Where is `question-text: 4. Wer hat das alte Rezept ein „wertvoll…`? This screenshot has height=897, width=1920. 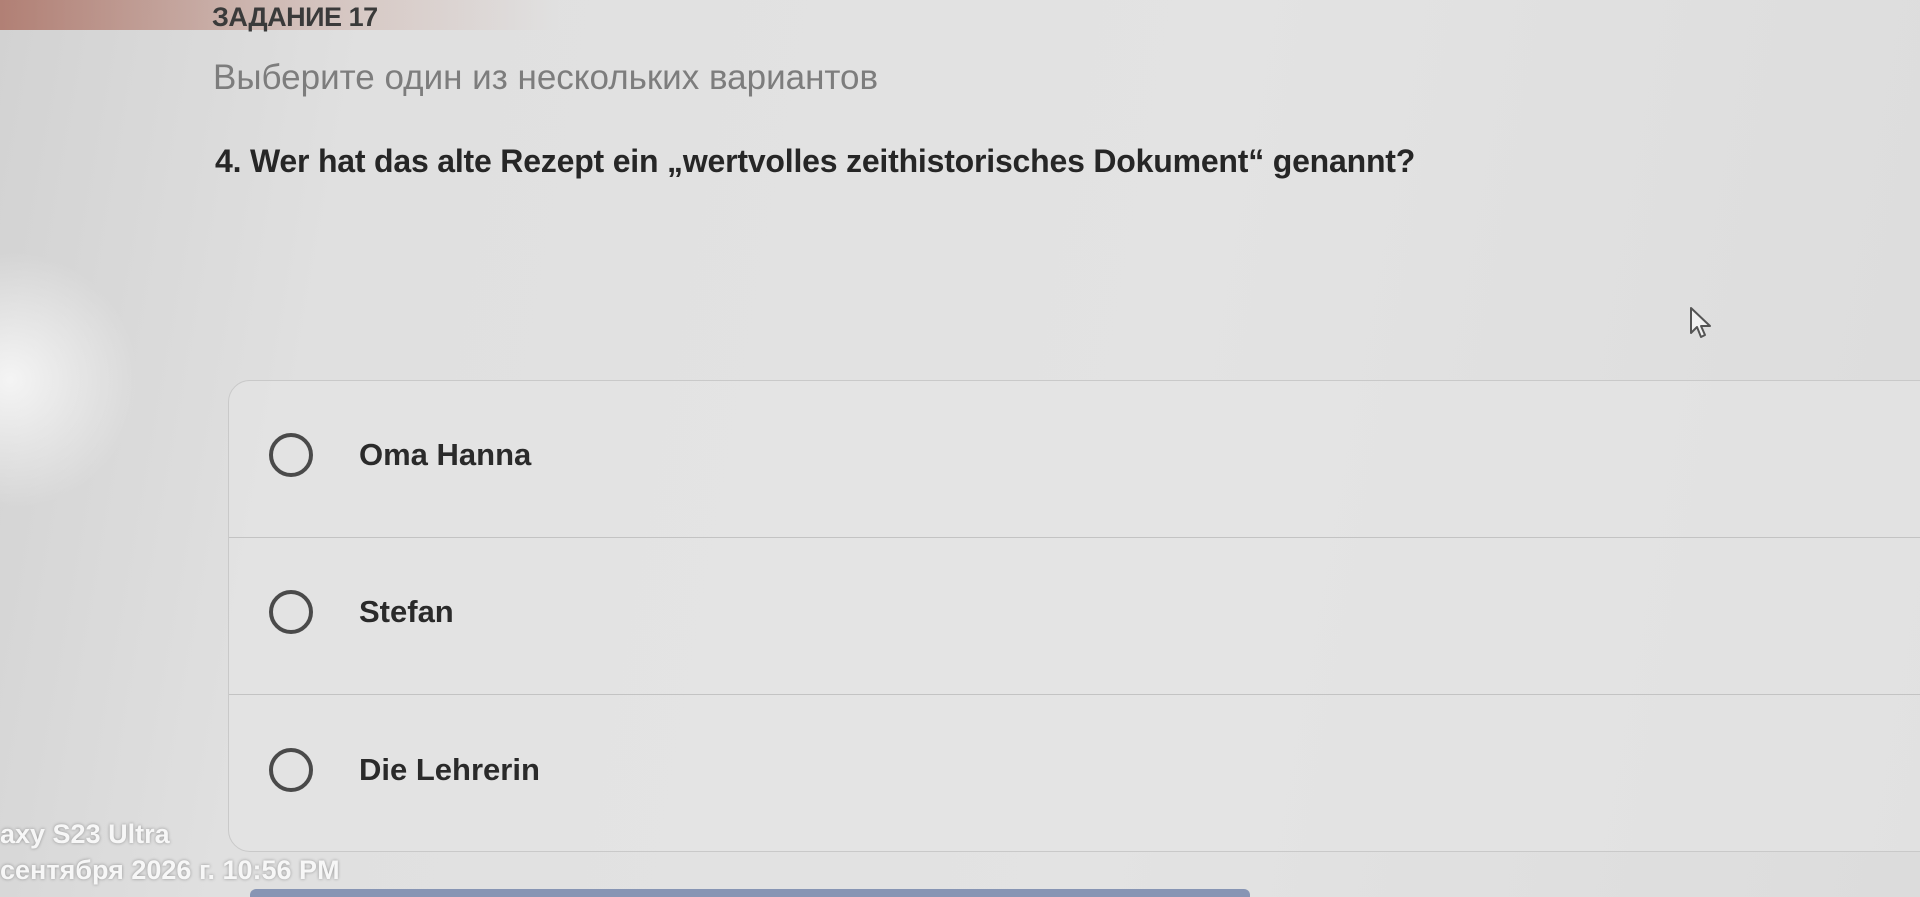 question-text: 4. Wer hat das alte Rezept ein „wertvoll… is located at coordinates (815, 161).